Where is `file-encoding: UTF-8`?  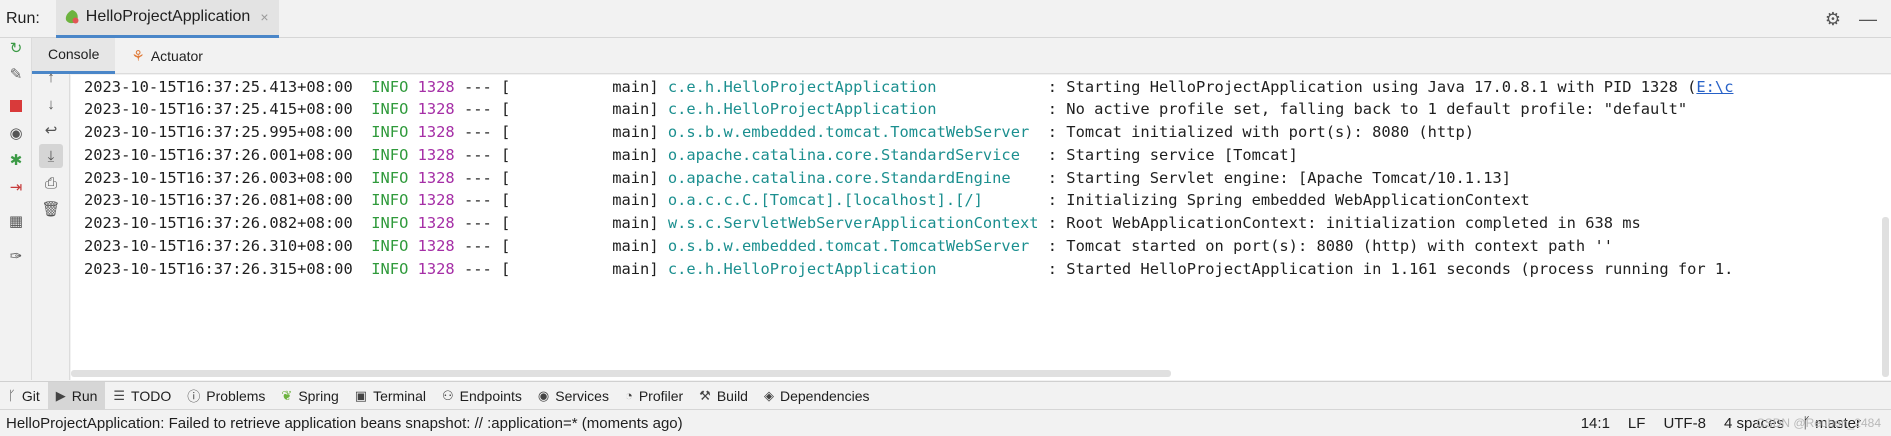
file-encoding: UTF-8 is located at coordinates (1684, 423).